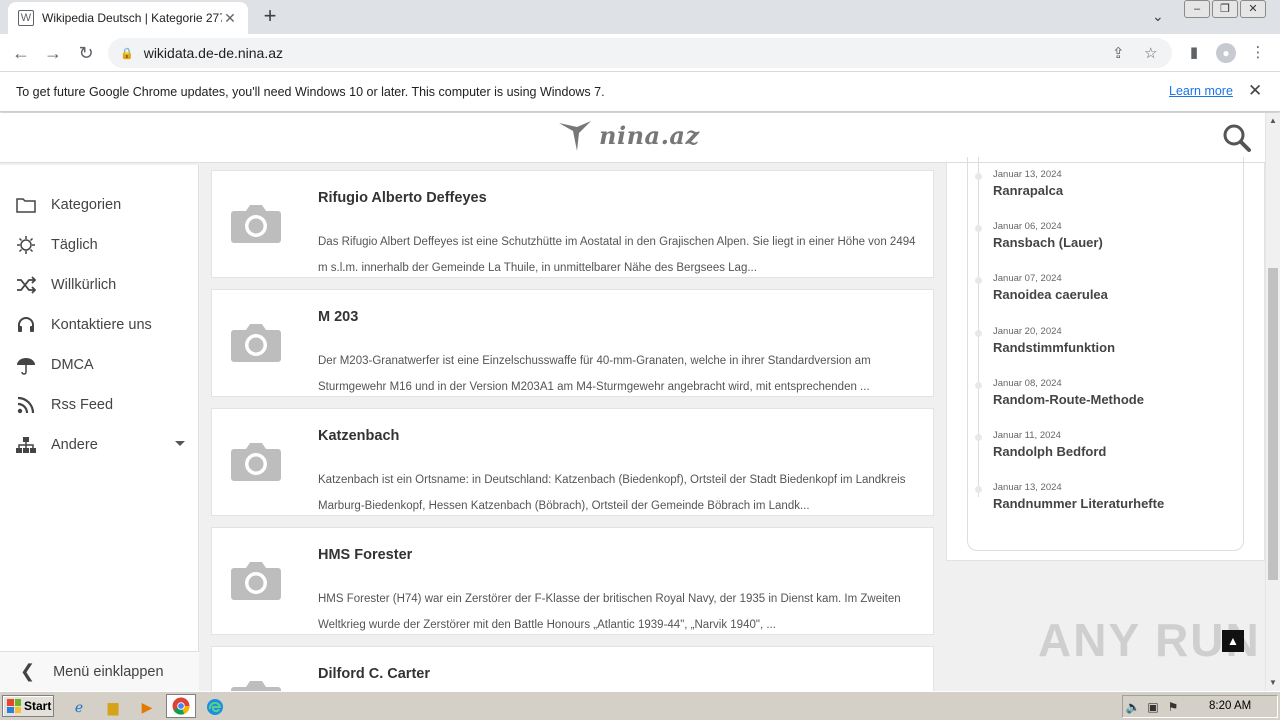  What do you see at coordinates (1273, 120) in the screenshot?
I see `scroll-up-arrow-icon: ▲` at bounding box center [1273, 120].